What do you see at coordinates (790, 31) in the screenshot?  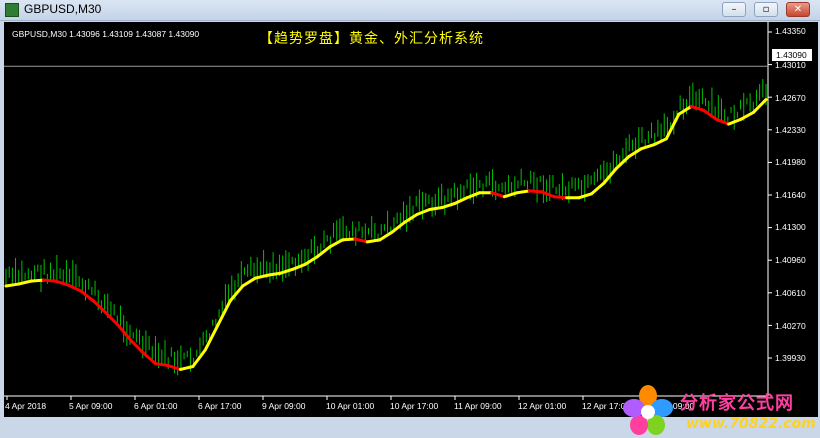 I see `price-axis-label: 1.43350` at bounding box center [790, 31].